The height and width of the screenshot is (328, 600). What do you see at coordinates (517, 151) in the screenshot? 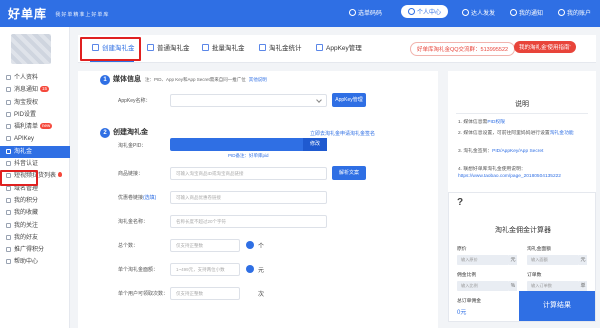
I see `line-link: PID/AppKey/App Secret` at bounding box center [517, 151].